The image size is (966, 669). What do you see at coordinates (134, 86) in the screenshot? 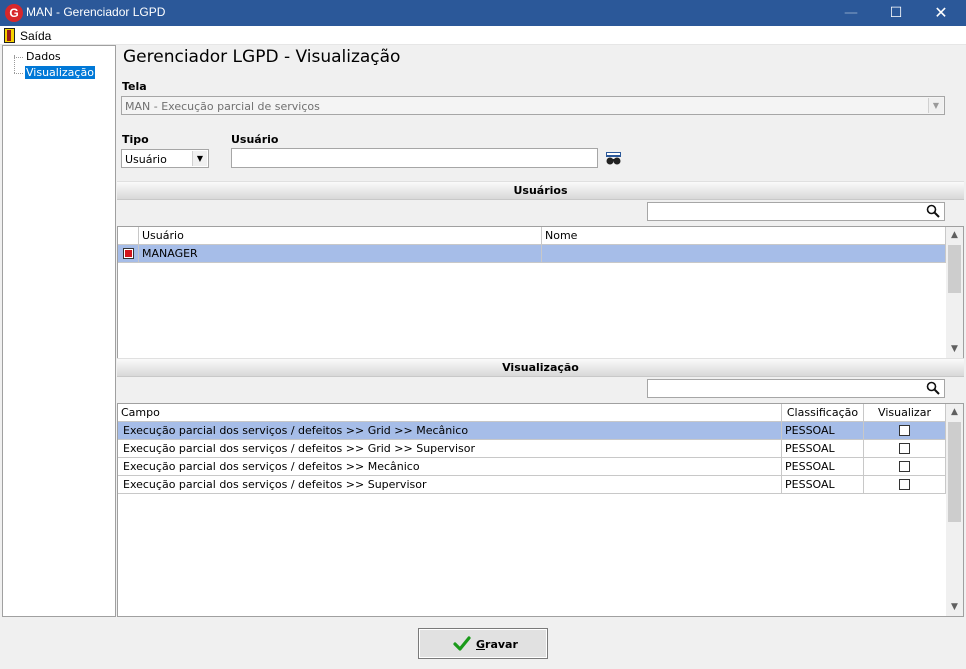
I see `tela-label: Tela` at bounding box center [134, 86].